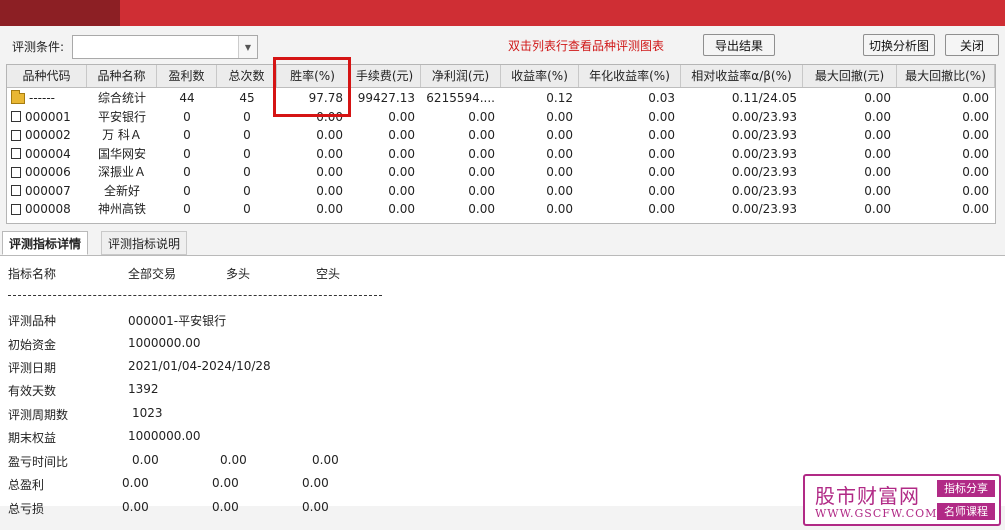 The height and width of the screenshot is (530, 1005). Describe the element at coordinates (630, 76) in the screenshot. I see `column-header-annual: 年化收益率(%)` at that location.